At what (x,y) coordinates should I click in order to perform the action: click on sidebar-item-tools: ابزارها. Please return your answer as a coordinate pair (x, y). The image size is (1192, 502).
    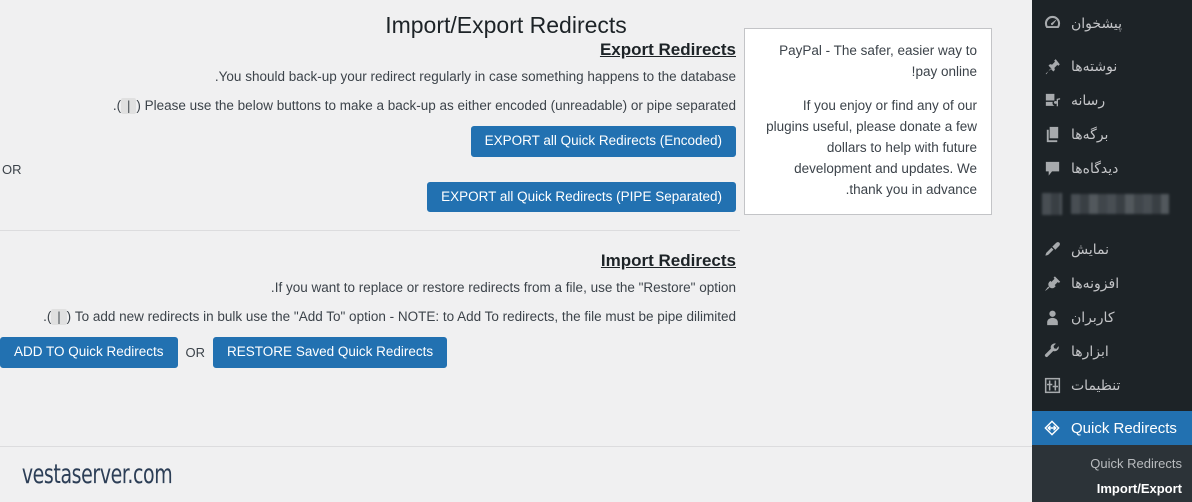
    Looking at the image, I should click on (1112, 351).